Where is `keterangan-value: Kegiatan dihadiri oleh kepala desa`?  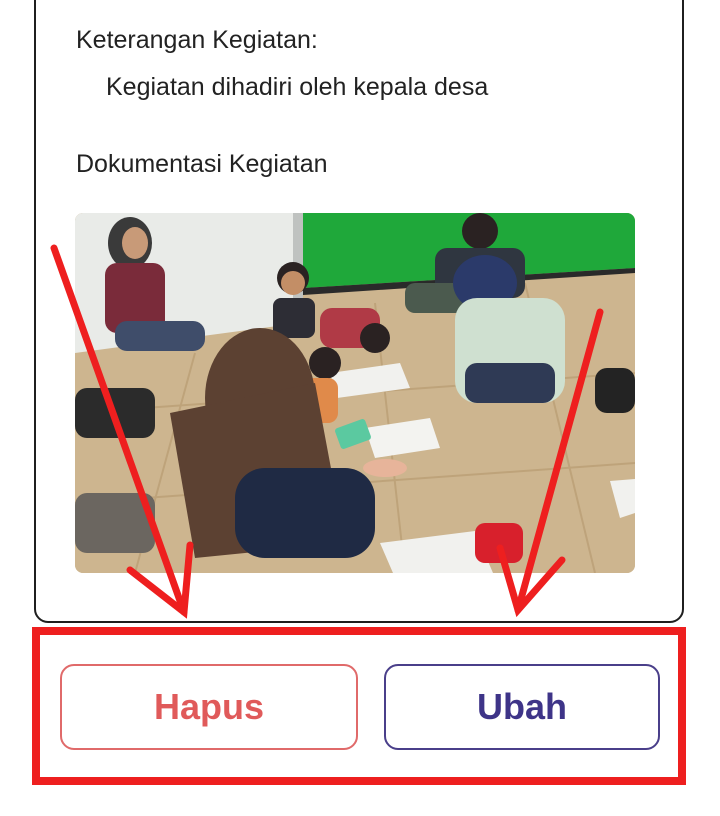
keterangan-value: Kegiatan dihadiri oleh kepala desa is located at coordinates (297, 87).